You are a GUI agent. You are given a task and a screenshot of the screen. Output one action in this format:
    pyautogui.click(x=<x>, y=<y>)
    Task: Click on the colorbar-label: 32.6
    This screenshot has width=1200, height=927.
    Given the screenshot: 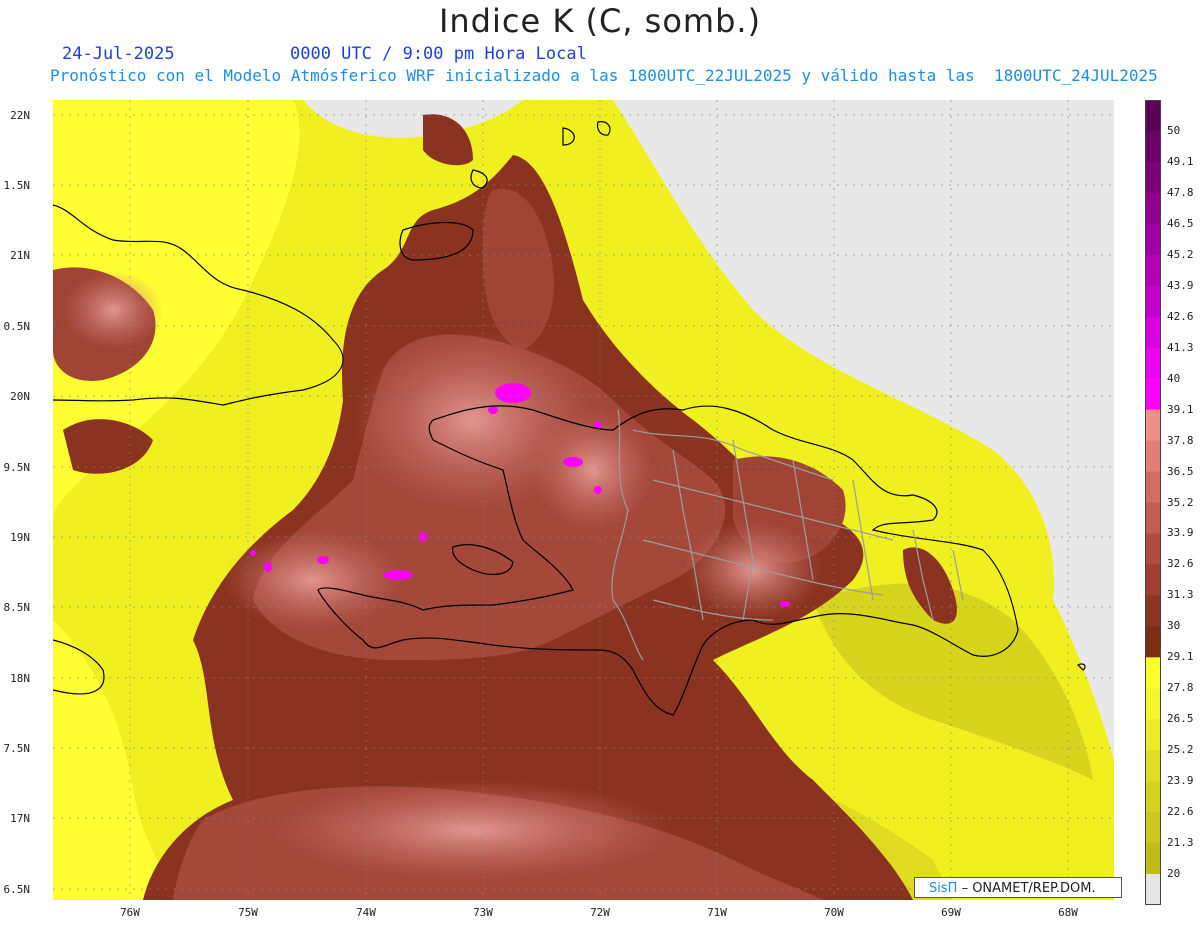 What is the action you would take?
    pyautogui.click(x=1180, y=564)
    